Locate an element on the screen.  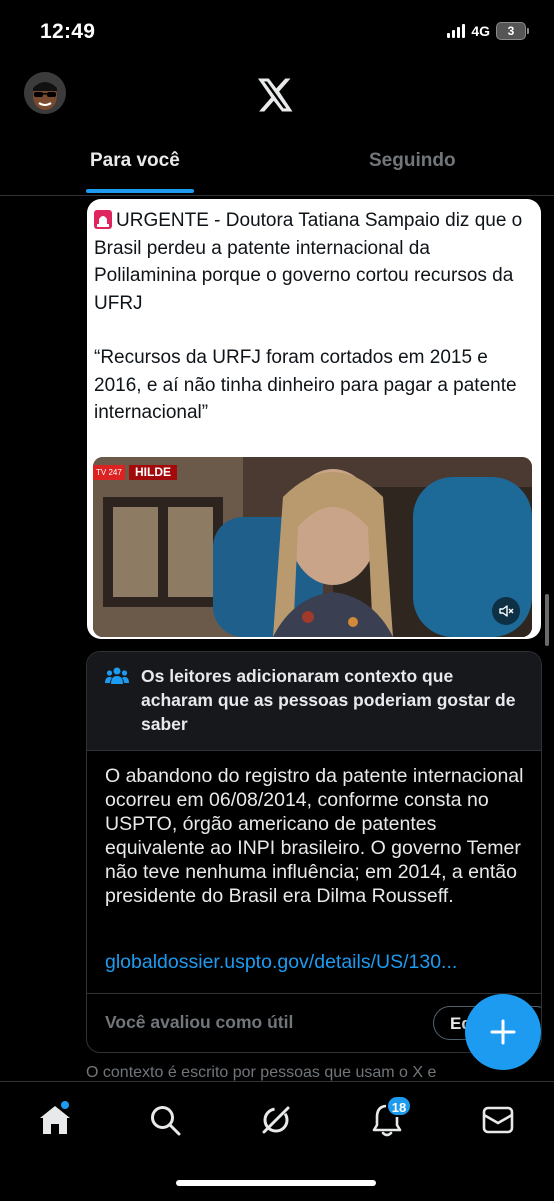
x-logo-icon is located at coordinates (276, 95).